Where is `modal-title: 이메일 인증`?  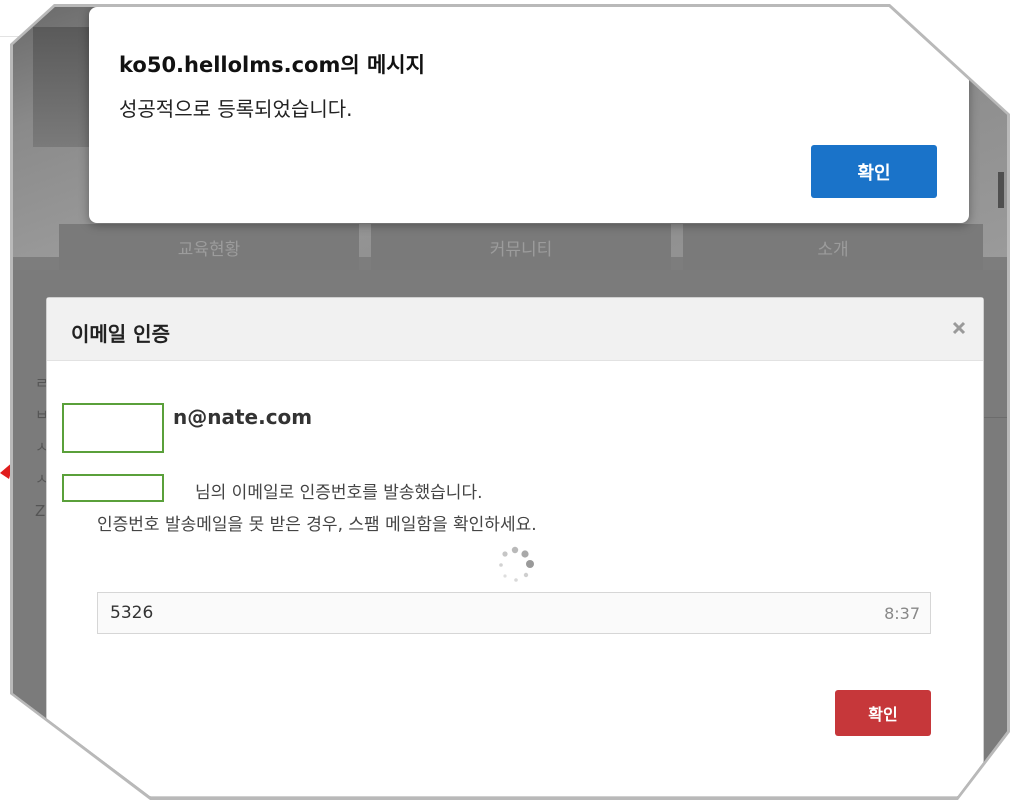
modal-title: 이메일 인증 is located at coordinates (120, 334).